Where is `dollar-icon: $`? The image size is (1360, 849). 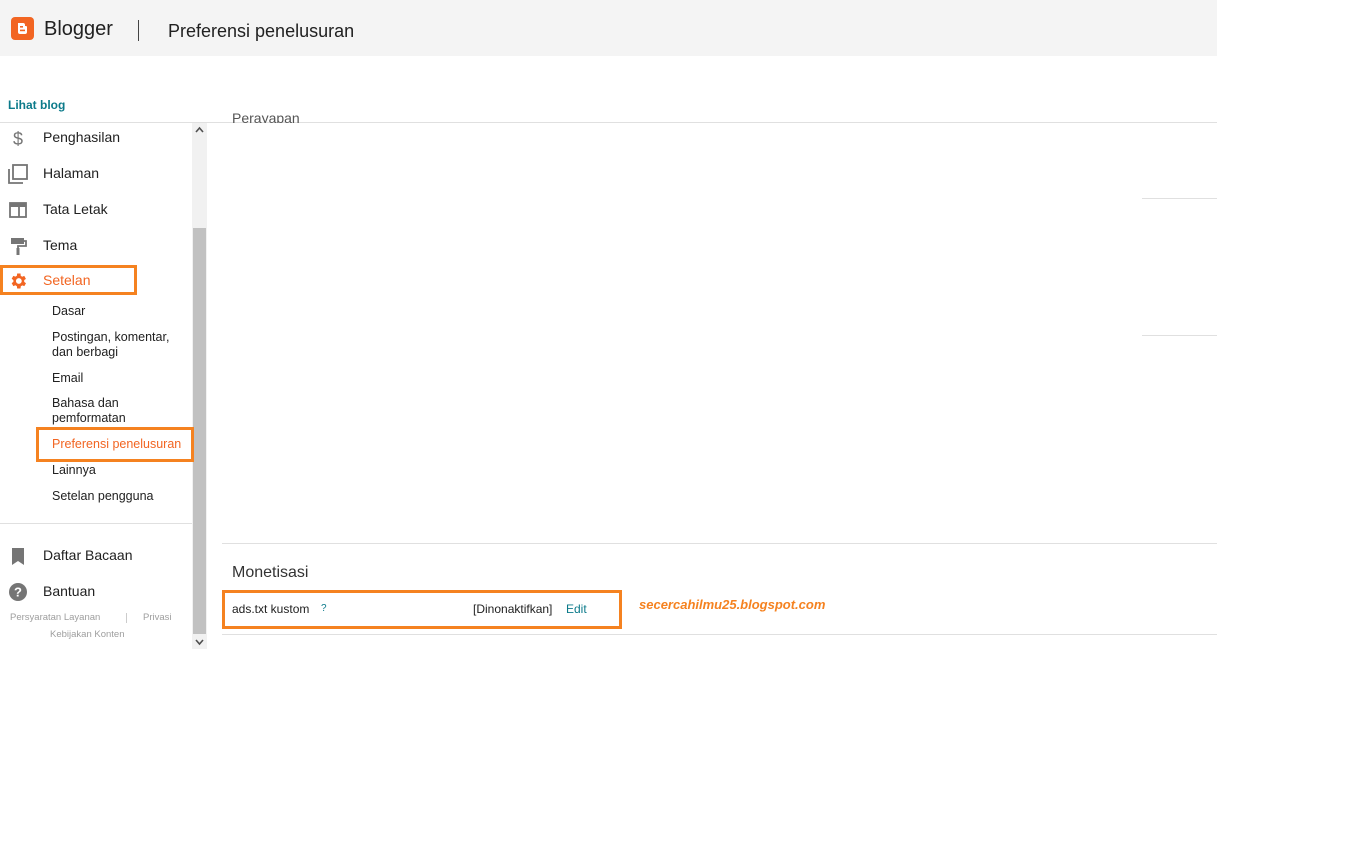
dollar-icon: $ is located at coordinates (18, 138).